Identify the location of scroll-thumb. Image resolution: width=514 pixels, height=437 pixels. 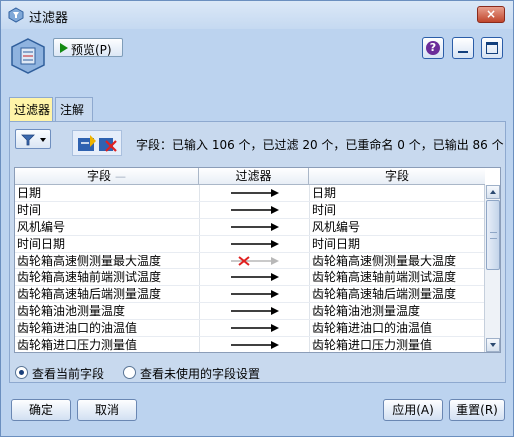
(493, 235).